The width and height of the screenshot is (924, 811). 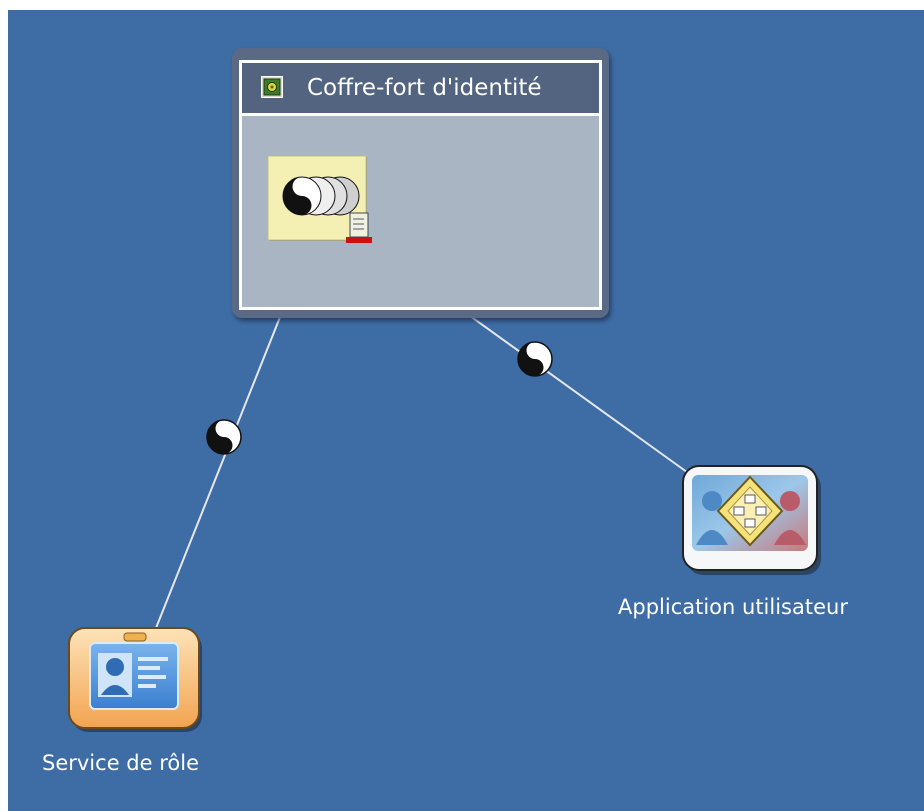 I want to click on identity-vault-header: Coffre-fort d'identité, so click(x=420, y=89).